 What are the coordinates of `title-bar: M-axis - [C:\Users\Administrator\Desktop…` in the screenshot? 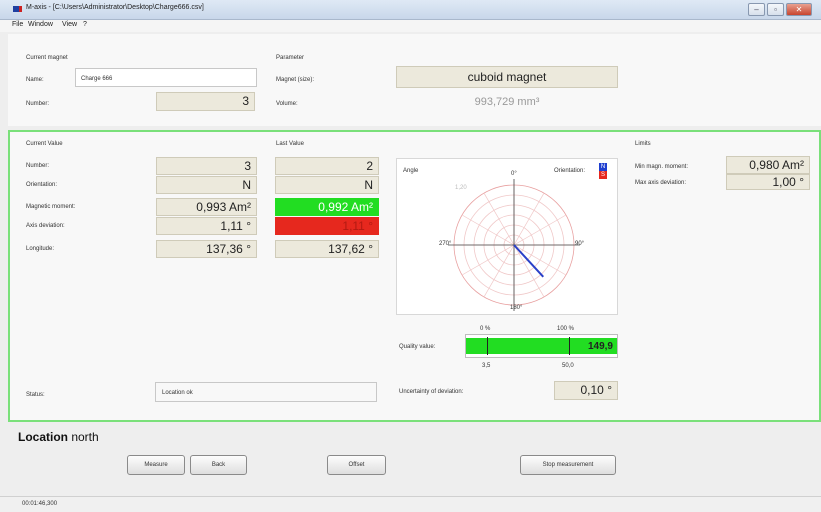 It's located at (410, 10).